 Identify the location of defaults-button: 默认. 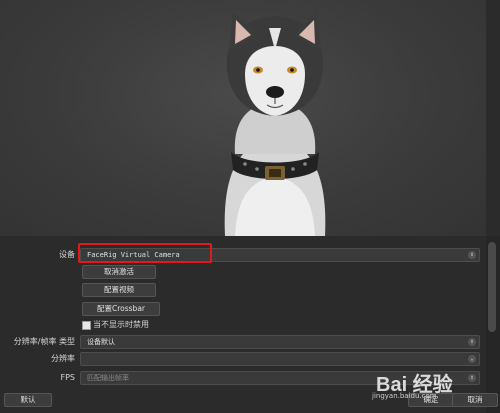
(28, 400).